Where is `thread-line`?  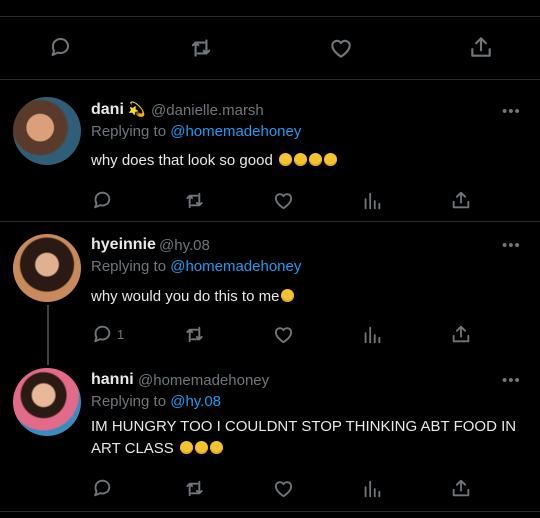
thread-line is located at coordinates (48, 335).